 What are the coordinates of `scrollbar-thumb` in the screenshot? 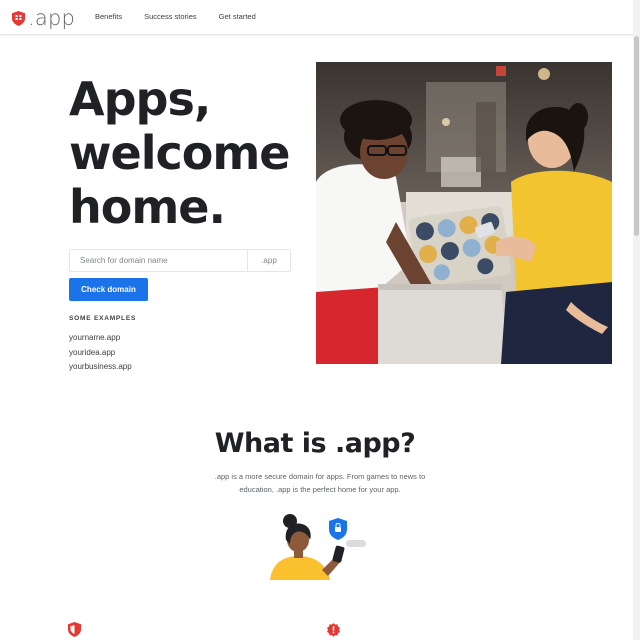 It's located at (636, 136).